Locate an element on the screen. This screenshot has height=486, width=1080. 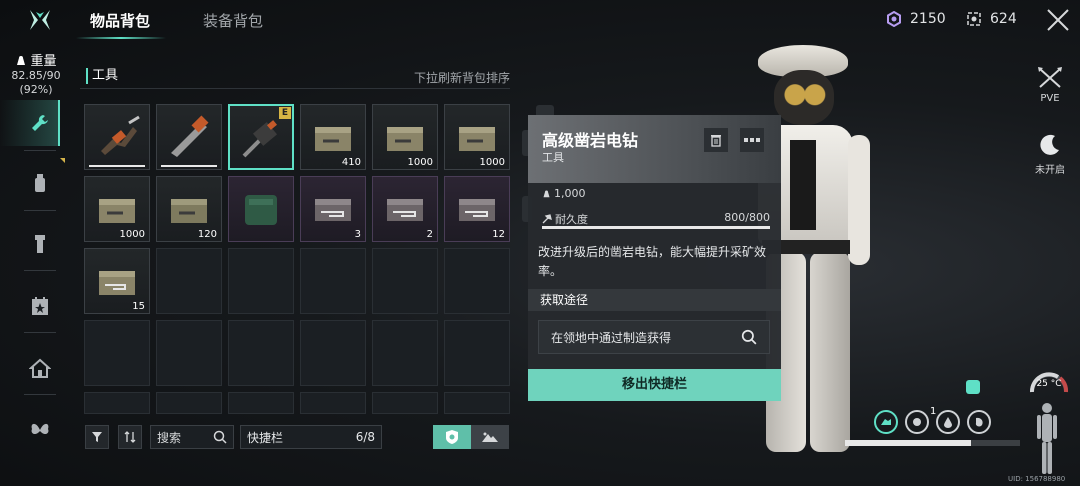
item-quantity: 120 is located at coordinates (207, 234).